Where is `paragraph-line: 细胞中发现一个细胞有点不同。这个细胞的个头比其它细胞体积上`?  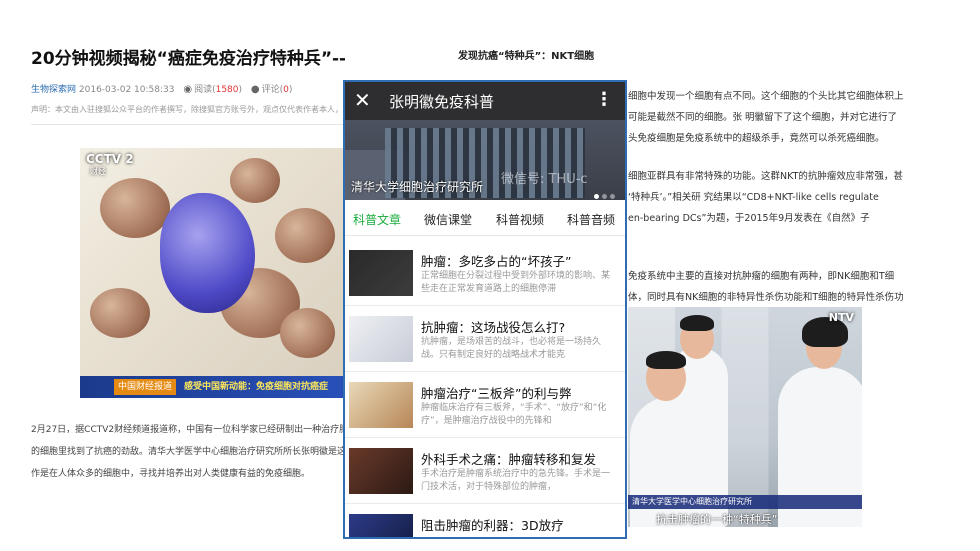
paragraph-line: 细胞中发现一个细胞有点不同。这个细胞的个头比其它细胞体积上 is located at coordinates (766, 96).